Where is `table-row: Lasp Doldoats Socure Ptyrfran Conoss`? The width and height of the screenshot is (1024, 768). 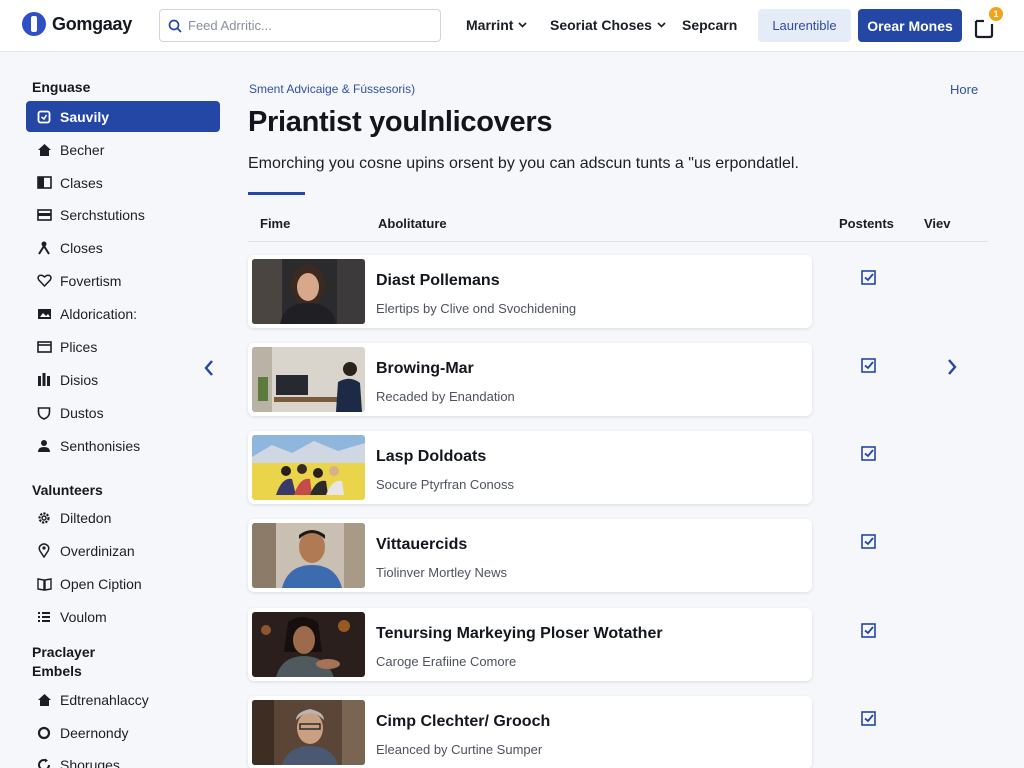
table-row: Lasp Doldoats Socure Ptyrfran Conoss is located at coordinates (530, 467).